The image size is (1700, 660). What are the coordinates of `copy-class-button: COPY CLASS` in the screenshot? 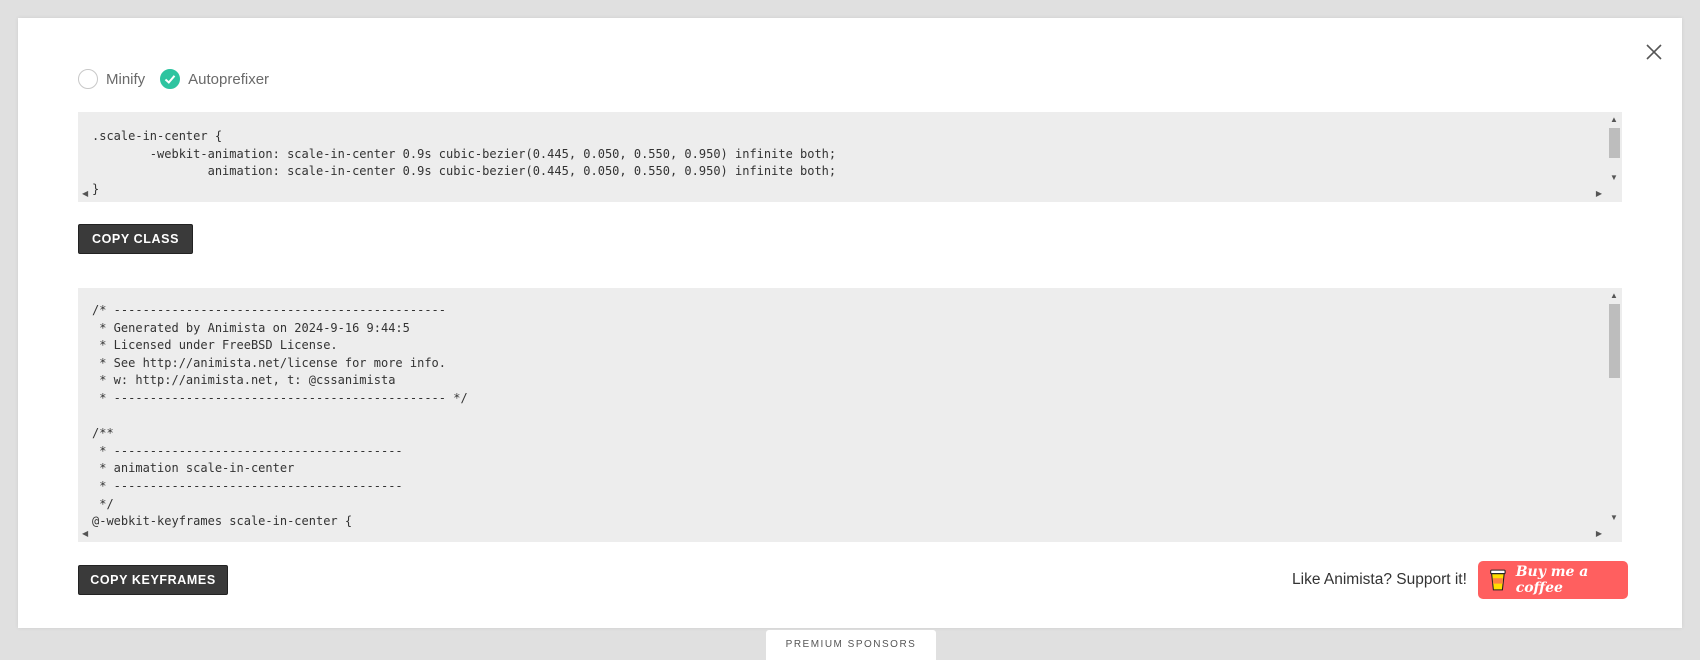 It's located at (135, 239).